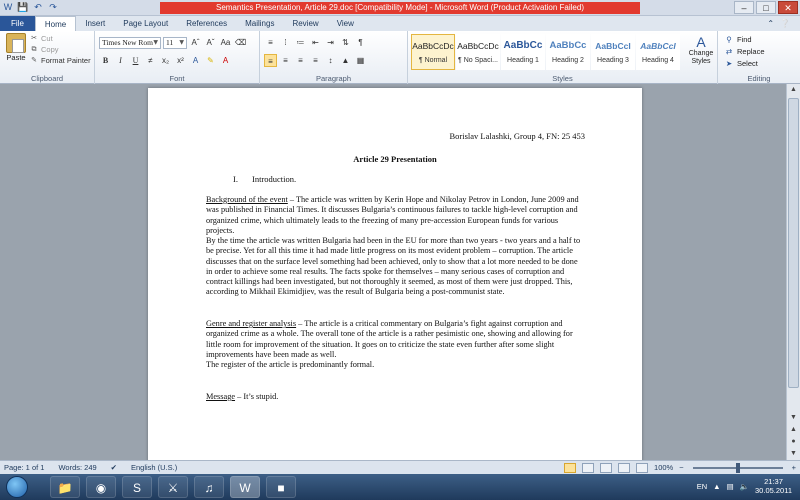 The height and width of the screenshot is (500, 800). Describe the element at coordinates (77, 467) in the screenshot. I see `word-count: Words: 249` at that location.